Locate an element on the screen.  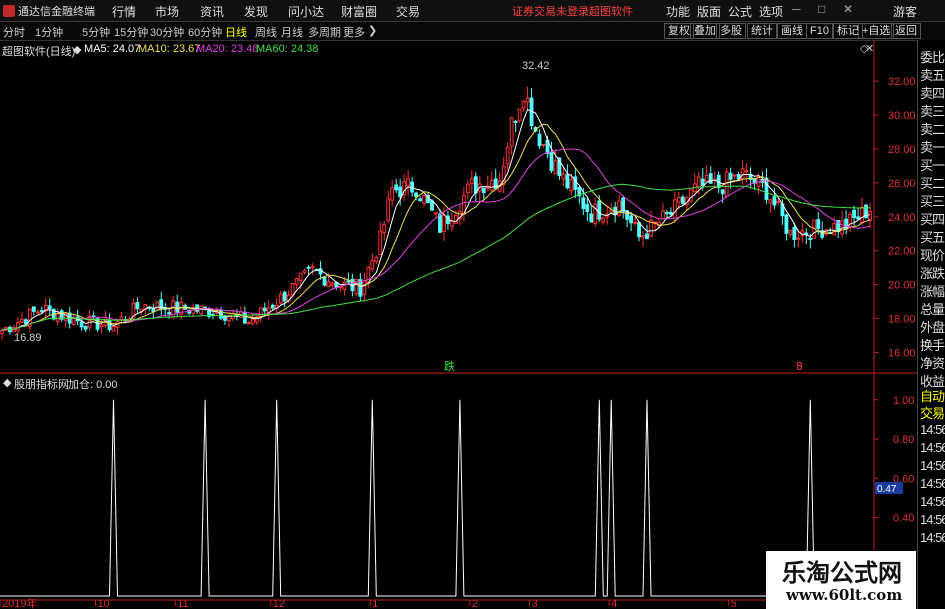
period-monthly: 月线 is located at coordinates (292, 32).